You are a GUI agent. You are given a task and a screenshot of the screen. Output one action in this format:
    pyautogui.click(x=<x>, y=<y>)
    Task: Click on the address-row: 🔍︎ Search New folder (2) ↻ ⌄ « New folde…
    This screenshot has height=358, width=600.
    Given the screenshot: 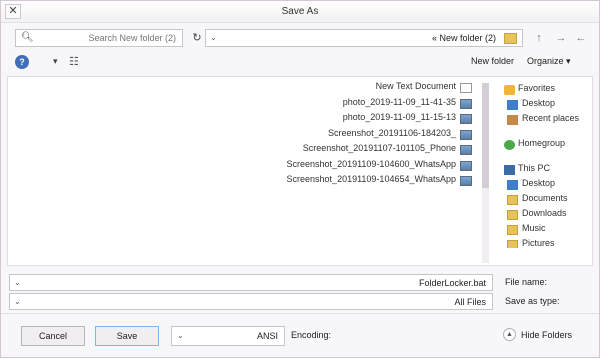 What is the action you would take?
    pyautogui.click(x=300, y=38)
    